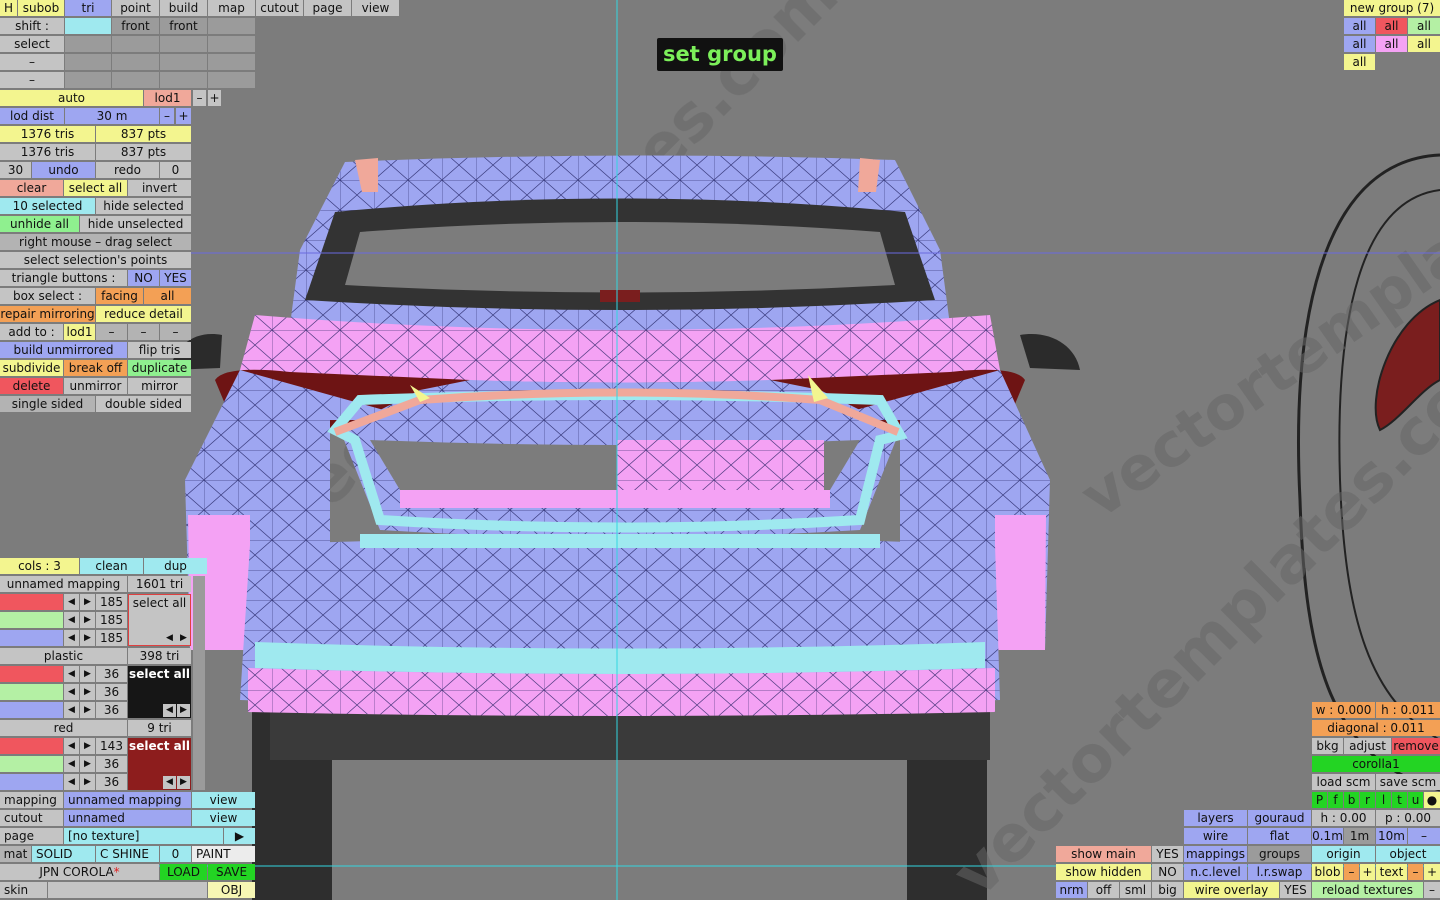 This screenshot has width=1440, height=900. What do you see at coordinates (1408, 854) in the screenshot?
I see `object-button: object` at bounding box center [1408, 854].